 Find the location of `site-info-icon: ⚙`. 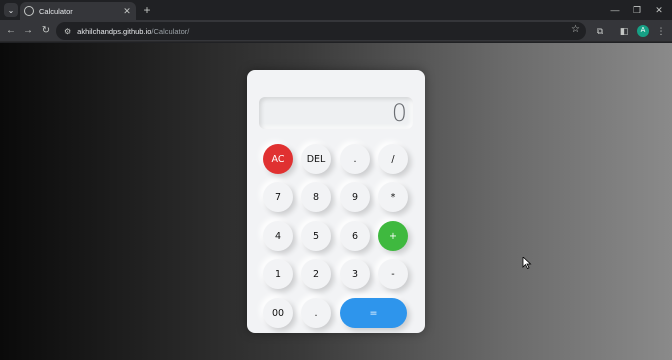

site-info-icon: ⚙ is located at coordinates (67, 31).